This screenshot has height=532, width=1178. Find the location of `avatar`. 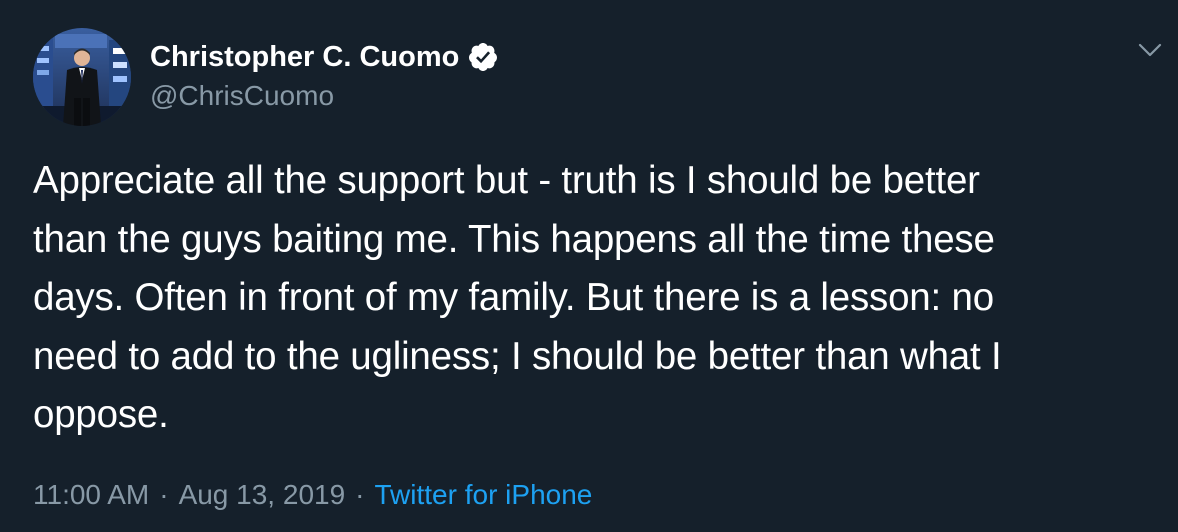

avatar is located at coordinates (82, 77).